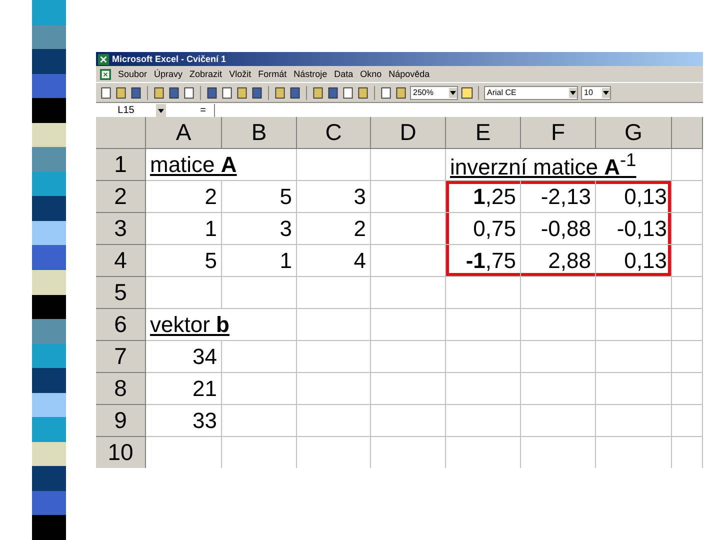 Image resolution: width=720 pixels, height=540 pixels. I want to click on column-header: F, so click(558, 133).